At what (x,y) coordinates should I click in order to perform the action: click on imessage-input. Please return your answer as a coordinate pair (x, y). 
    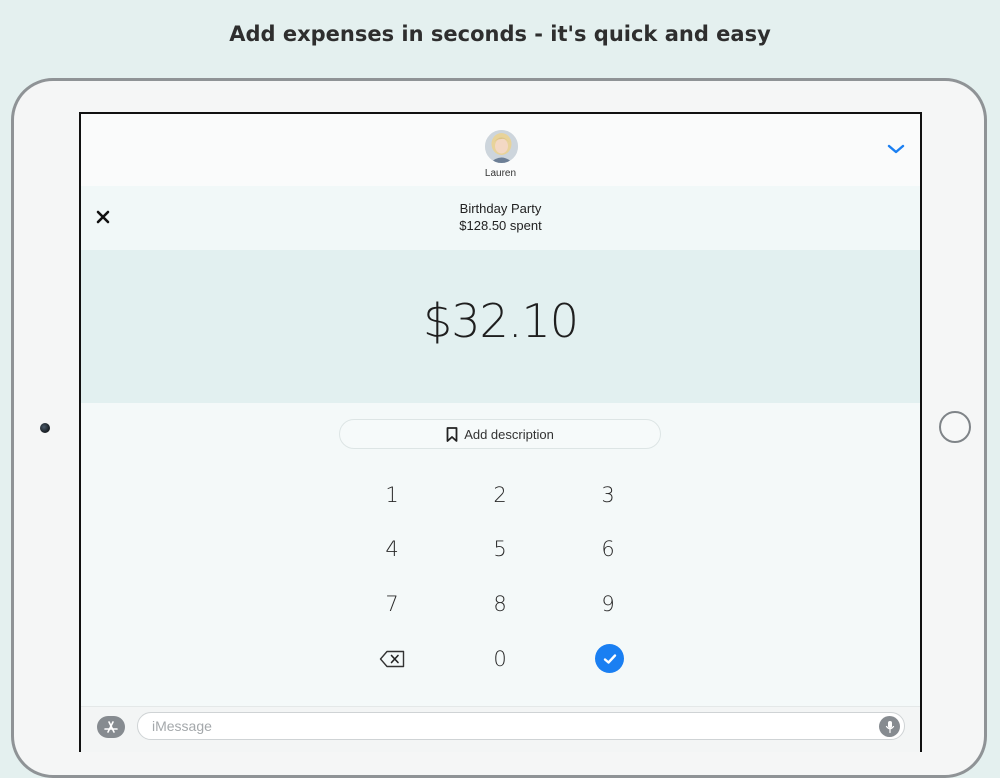
    Looking at the image, I should click on (521, 726).